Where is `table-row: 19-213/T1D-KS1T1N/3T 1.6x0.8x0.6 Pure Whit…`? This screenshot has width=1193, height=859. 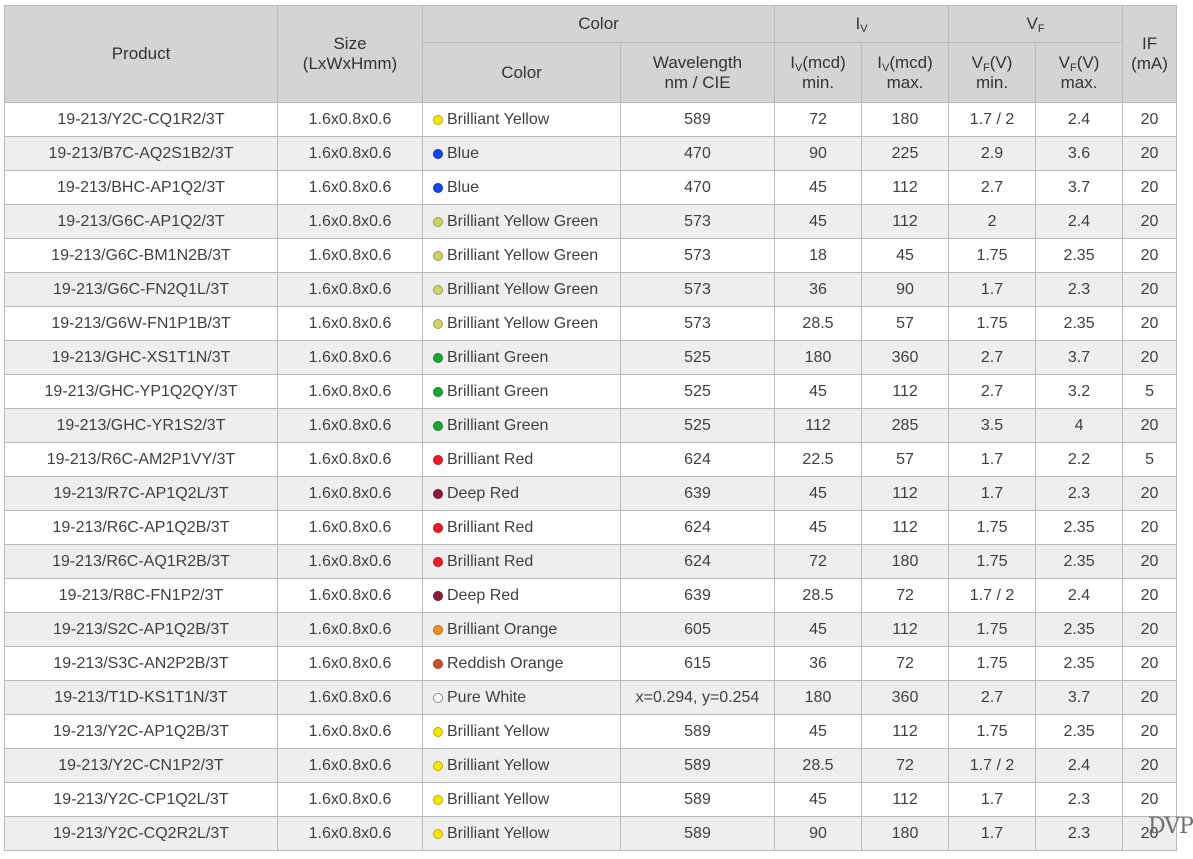 table-row: 19-213/T1D-KS1T1N/3T 1.6x0.8x0.6 Pure Whit… is located at coordinates (591, 697).